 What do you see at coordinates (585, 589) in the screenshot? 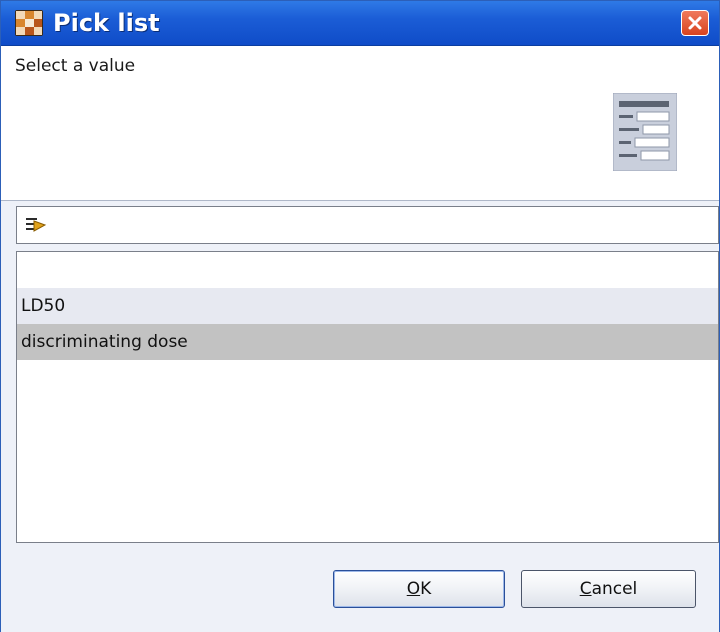
I see `cancel-mnemonic: C` at bounding box center [585, 589].